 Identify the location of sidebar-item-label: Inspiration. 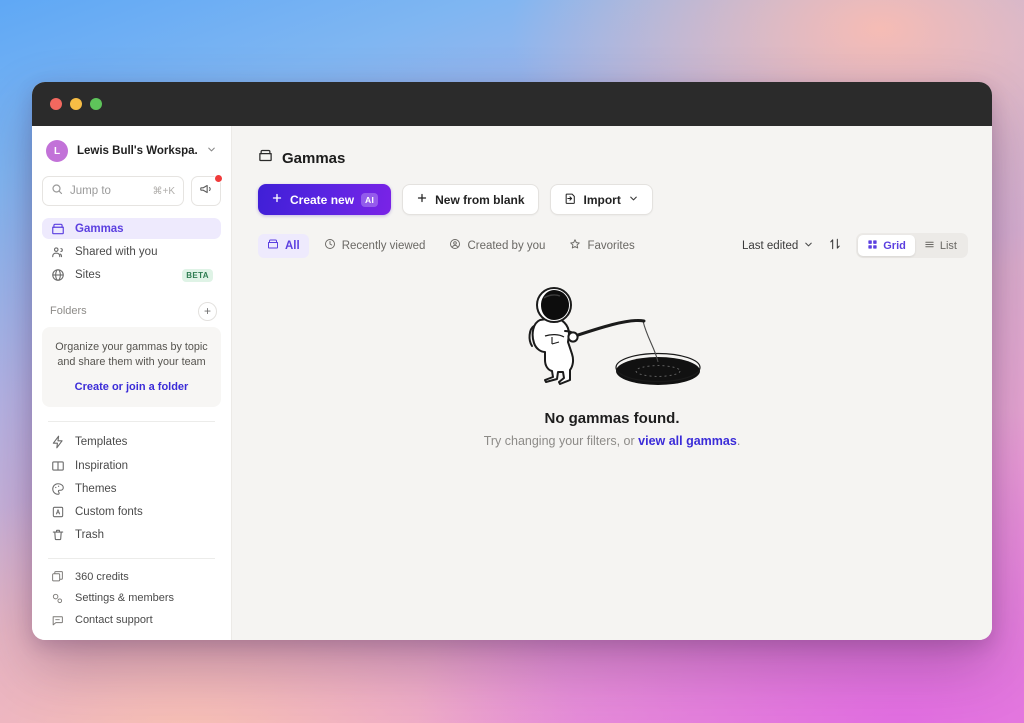
(102, 465).